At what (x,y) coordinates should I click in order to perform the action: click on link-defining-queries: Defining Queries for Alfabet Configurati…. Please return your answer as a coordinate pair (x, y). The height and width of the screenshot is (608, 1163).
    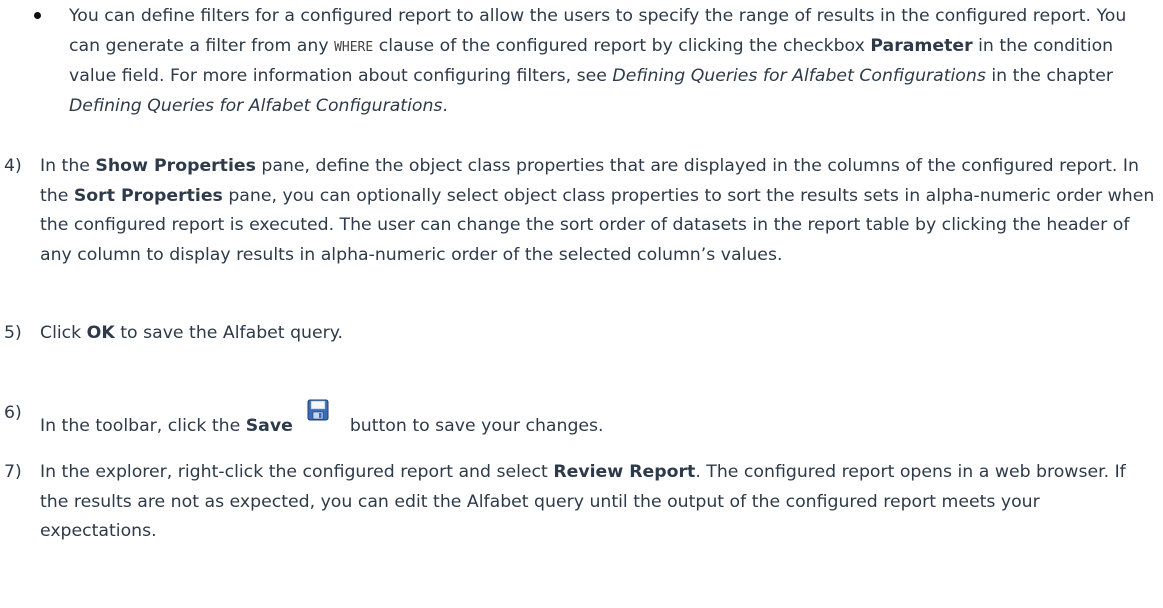
    Looking at the image, I should click on (799, 76).